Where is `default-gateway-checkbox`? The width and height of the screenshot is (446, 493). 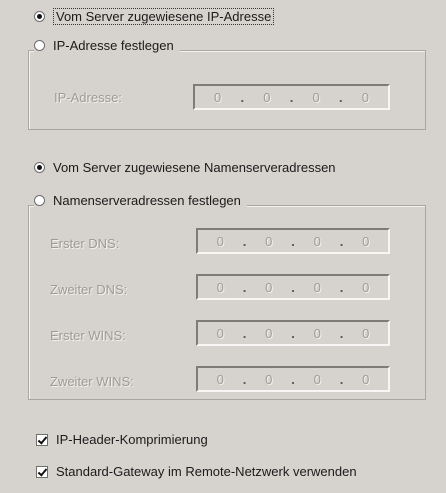 default-gateway-checkbox is located at coordinates (42, 471).